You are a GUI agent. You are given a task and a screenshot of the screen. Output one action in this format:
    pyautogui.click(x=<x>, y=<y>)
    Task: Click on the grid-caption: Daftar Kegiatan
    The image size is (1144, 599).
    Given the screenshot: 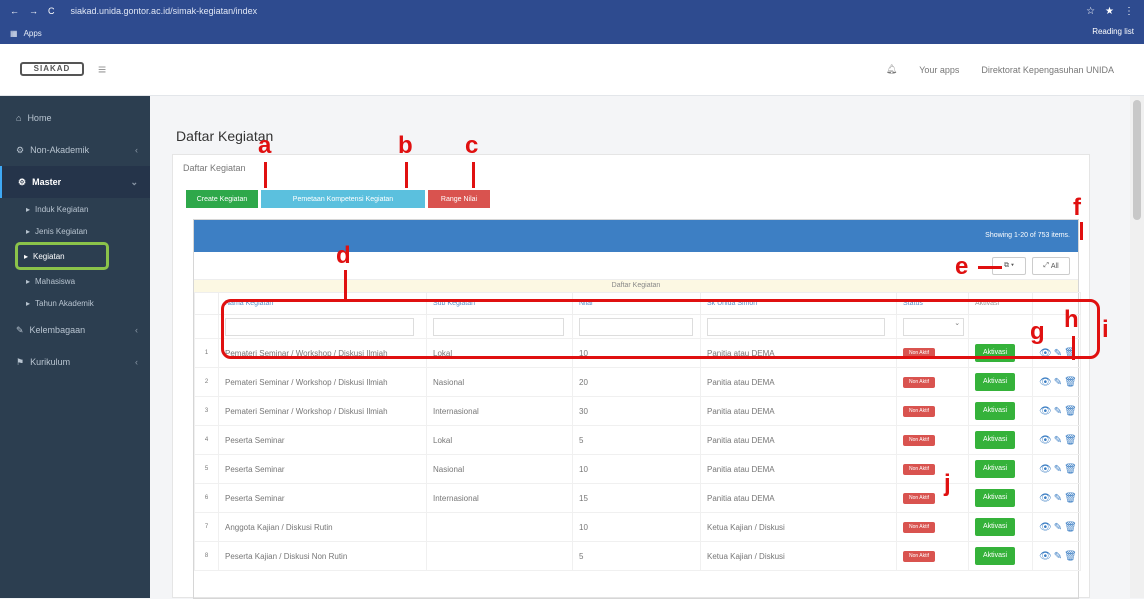 What is the action you would take?
    pyautogui.click(x=636, y=286)
    